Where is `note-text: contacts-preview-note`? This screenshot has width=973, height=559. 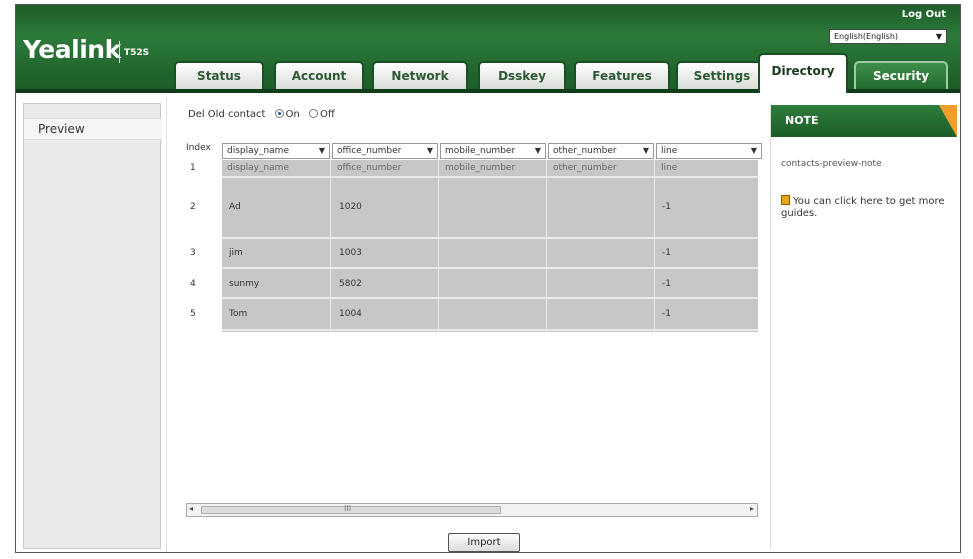 note-text: contacts-preview-note is located at coordinates (831, 164).